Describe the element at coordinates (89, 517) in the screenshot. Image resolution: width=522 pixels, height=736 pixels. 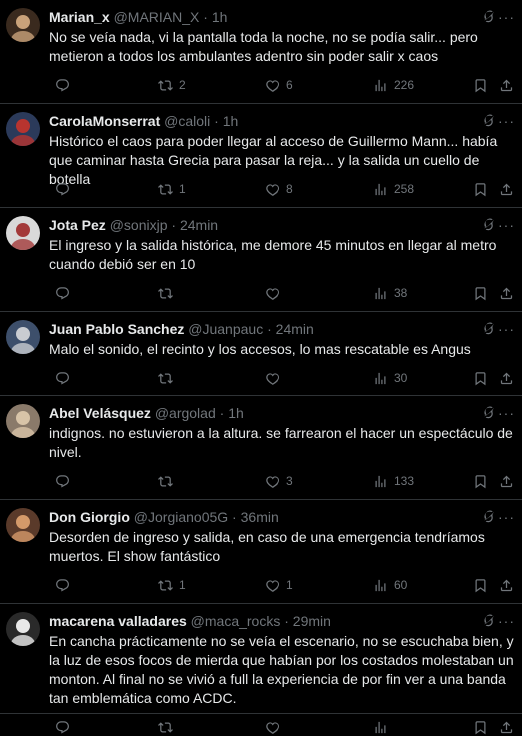
I see `display-name: Don Giorgio` at that location.